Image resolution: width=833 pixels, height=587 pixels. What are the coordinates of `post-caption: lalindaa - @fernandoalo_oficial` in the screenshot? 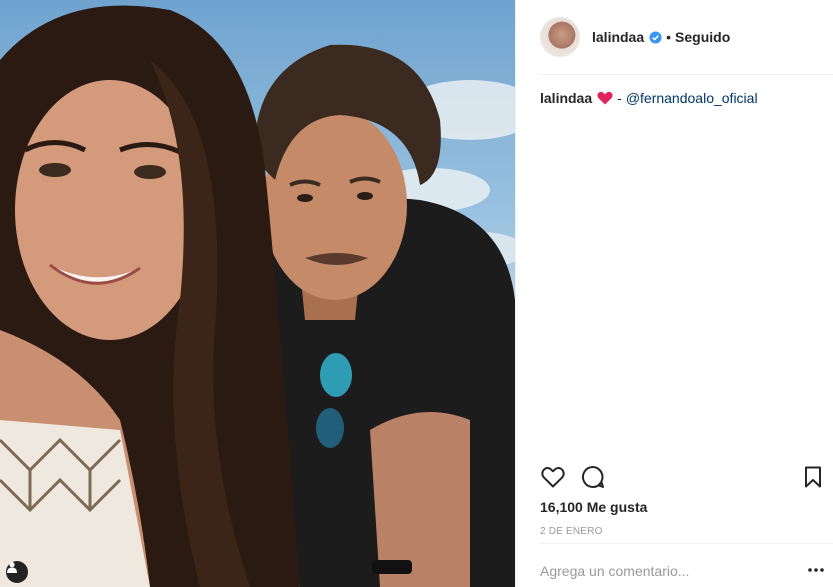 It's located at (685, 98).